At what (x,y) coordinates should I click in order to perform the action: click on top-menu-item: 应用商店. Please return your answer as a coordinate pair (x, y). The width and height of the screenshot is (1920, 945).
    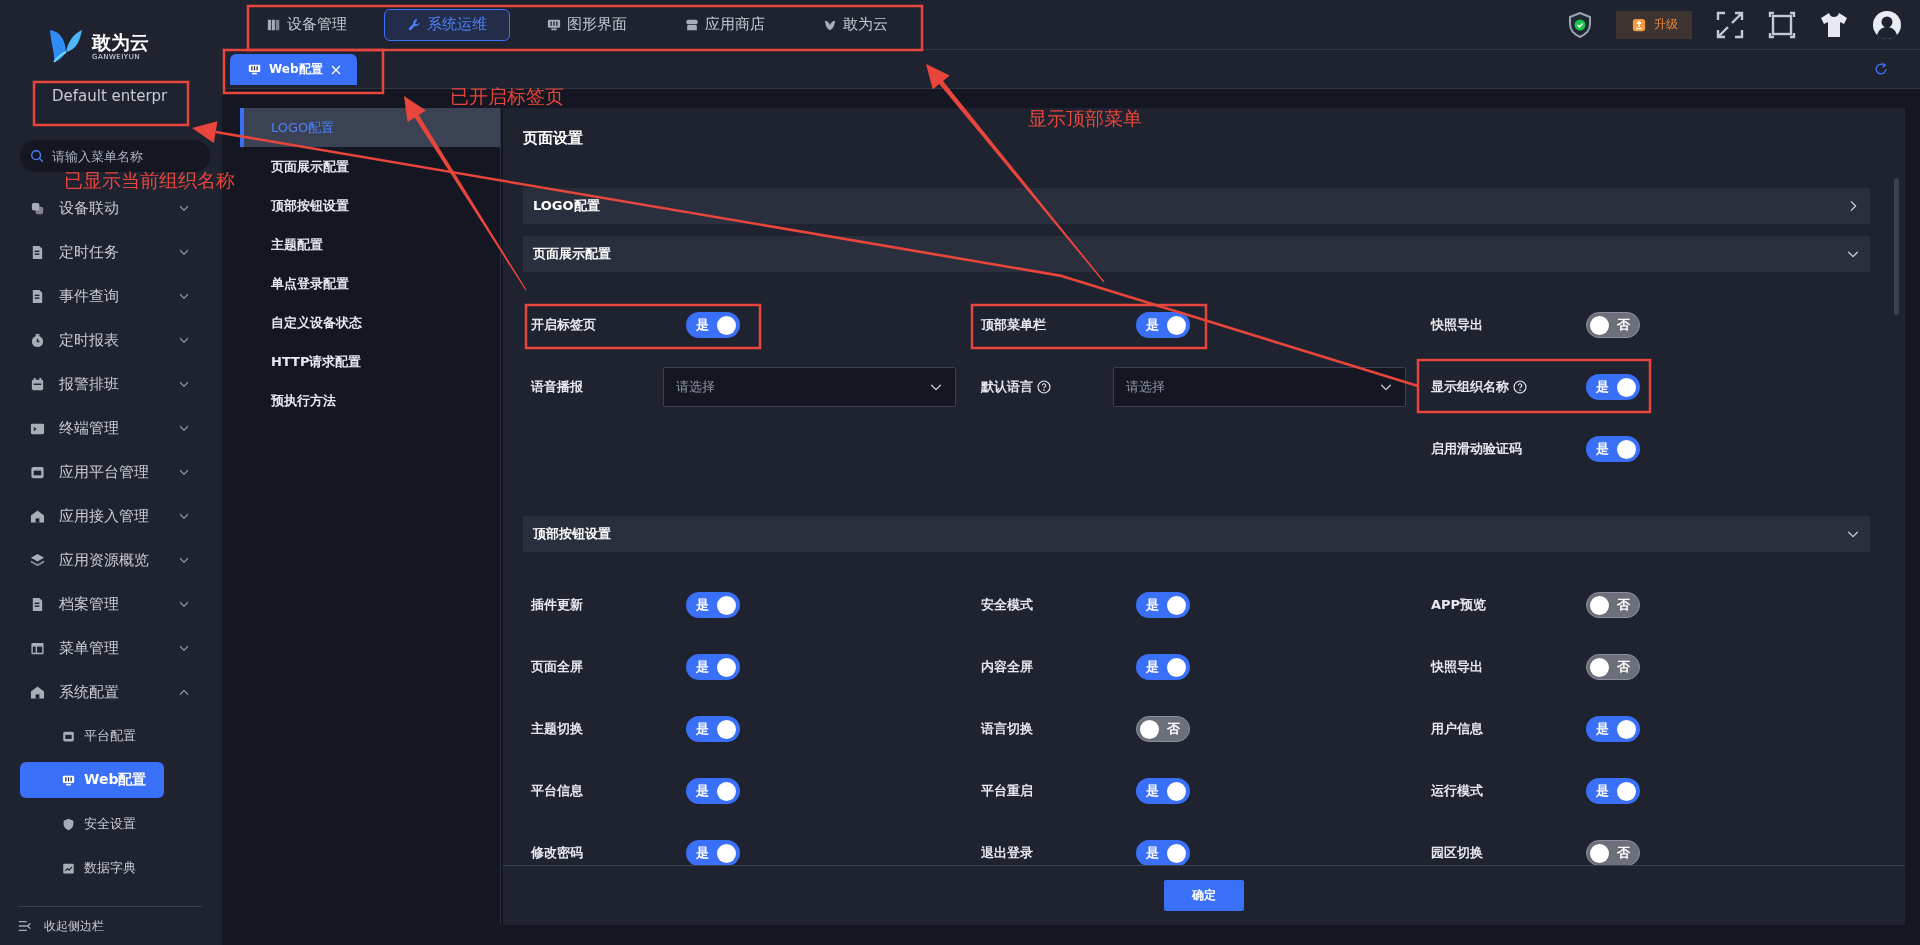
    Looking at the image, I should click on (725, 24).